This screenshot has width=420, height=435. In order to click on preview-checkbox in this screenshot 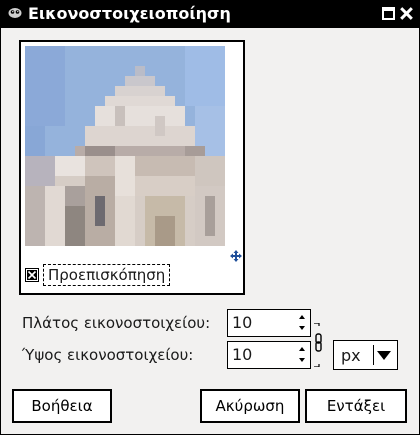, I will do `click(32, 275)`.